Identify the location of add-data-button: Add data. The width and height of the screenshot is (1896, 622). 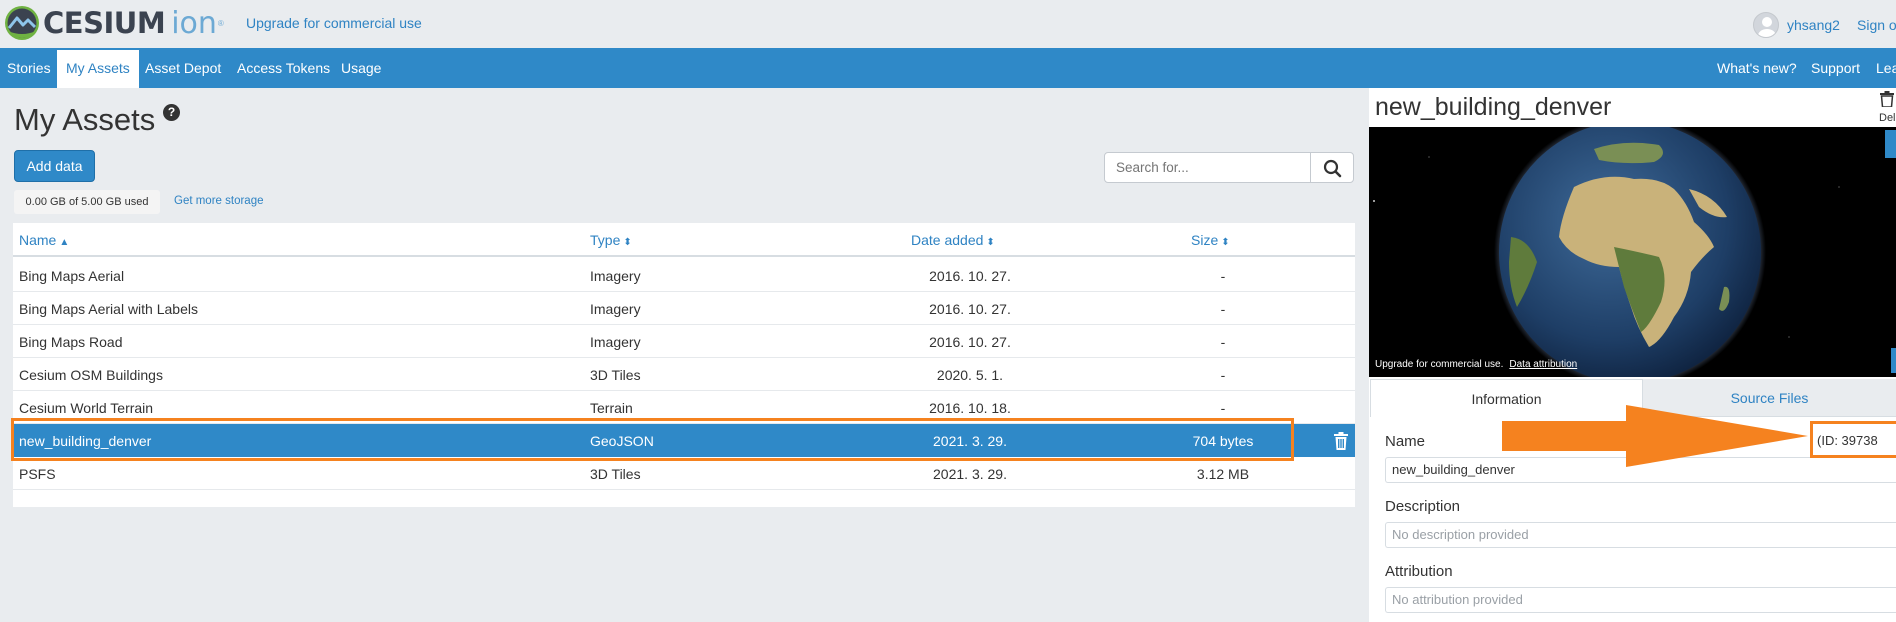
(54, 166).